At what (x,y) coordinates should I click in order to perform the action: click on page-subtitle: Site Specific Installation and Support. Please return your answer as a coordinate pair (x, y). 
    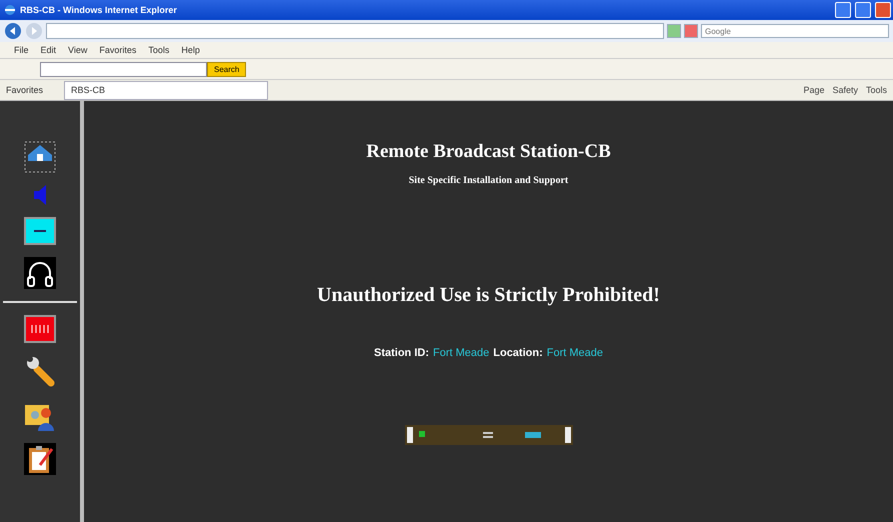
    Looking at the image, I should click on (488, 180).